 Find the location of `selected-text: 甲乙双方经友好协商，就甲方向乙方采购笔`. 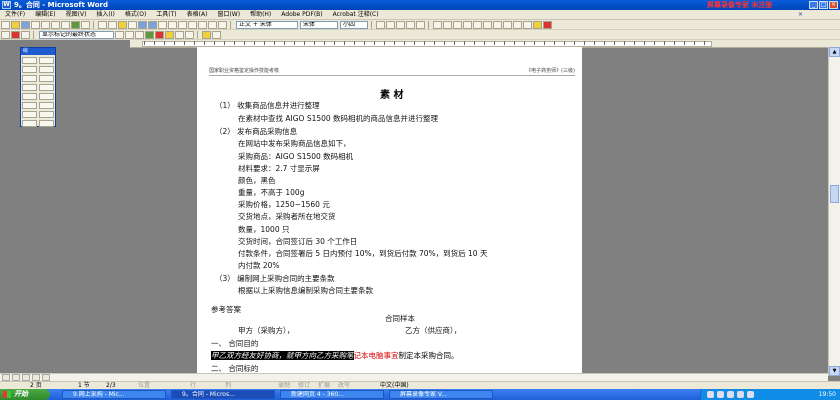

selected-text: 甲乙双方经友好协商，就甲方向乙方采购笔 is located at coordinates (282, 355).